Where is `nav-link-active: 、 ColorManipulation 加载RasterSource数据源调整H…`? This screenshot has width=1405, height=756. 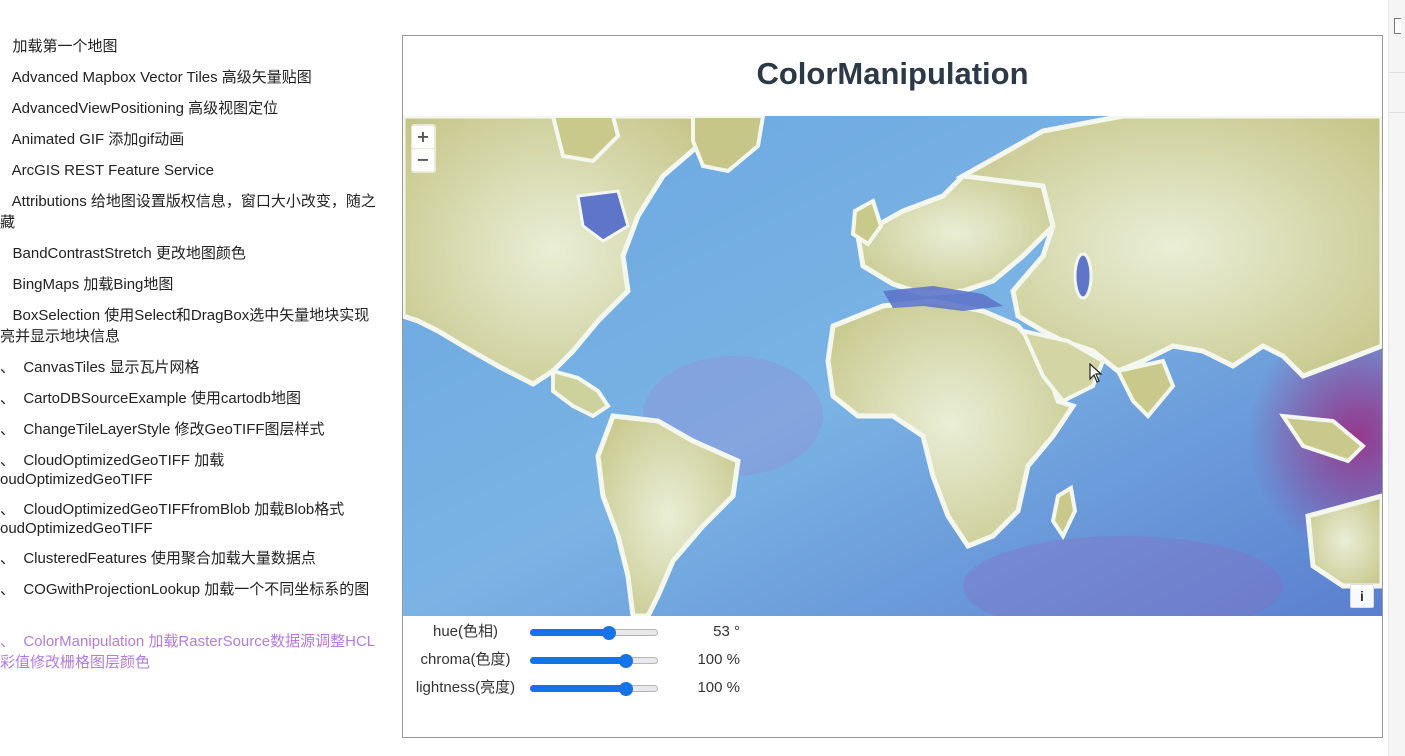
nav-link-active: 、 ColorManipulation 加载RasterSource数据源调整H… is located at coordinates (200, 642).